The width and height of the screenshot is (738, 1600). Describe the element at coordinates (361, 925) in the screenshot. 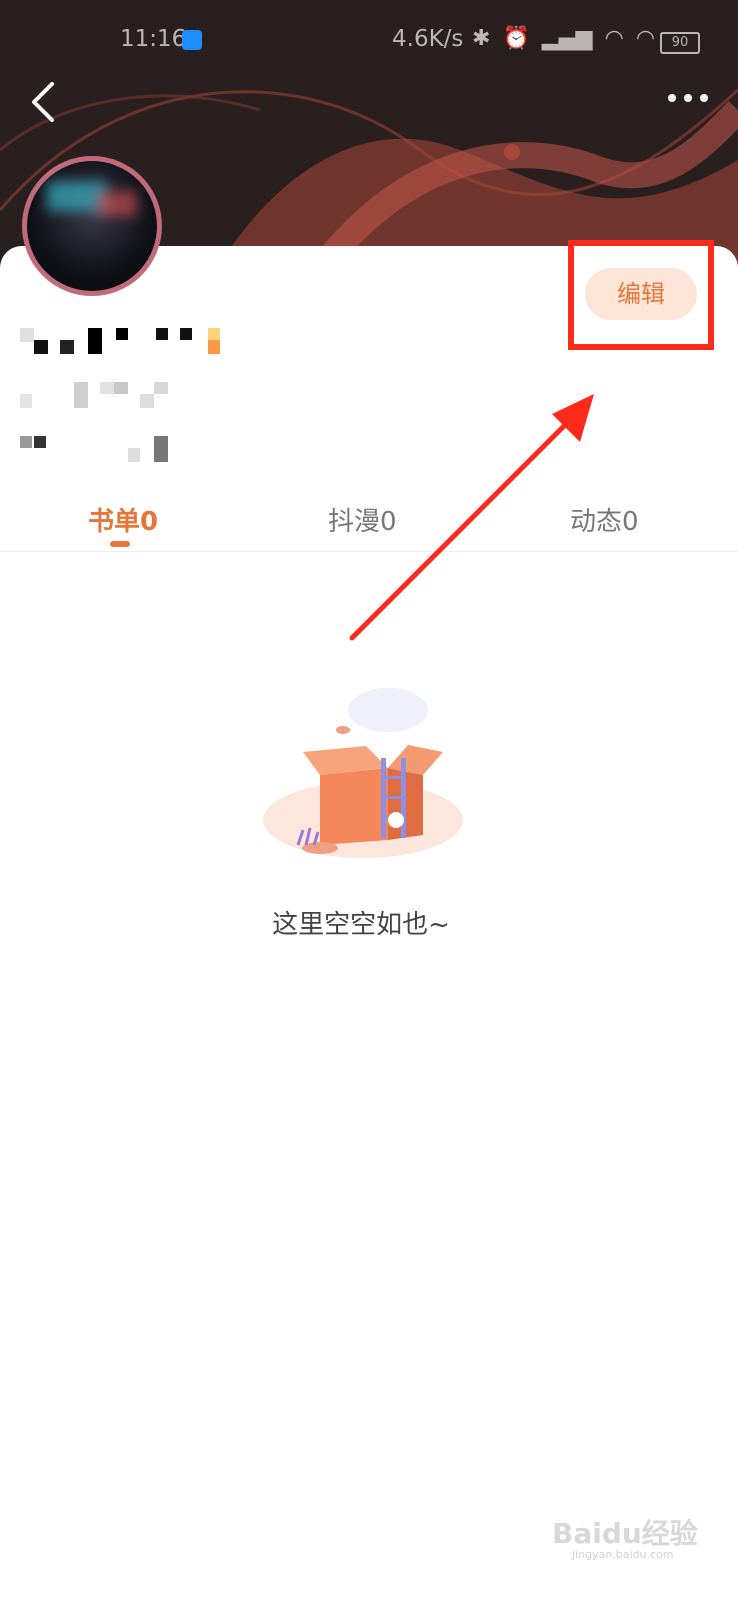

I see `empty-state-text: 这里空空如也~` at that location.